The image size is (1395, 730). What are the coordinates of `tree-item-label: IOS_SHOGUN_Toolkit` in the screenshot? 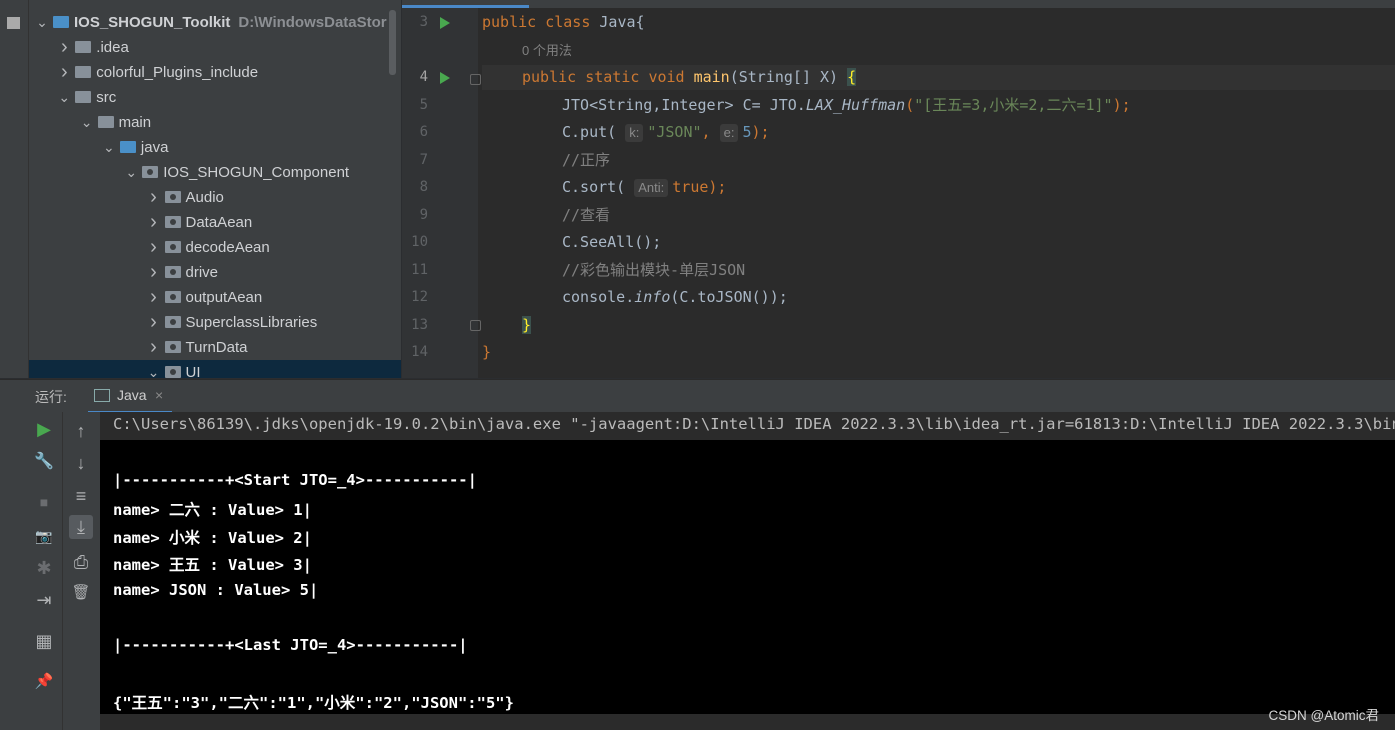 It's located at (152, 22).